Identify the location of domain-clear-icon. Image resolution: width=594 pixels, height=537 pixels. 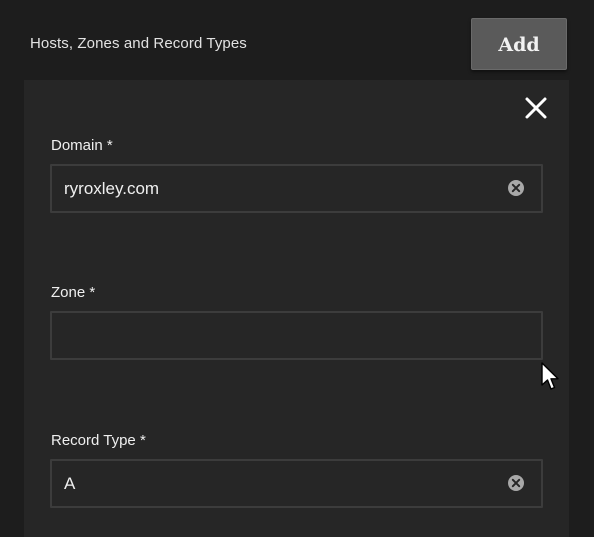
(516, 188).